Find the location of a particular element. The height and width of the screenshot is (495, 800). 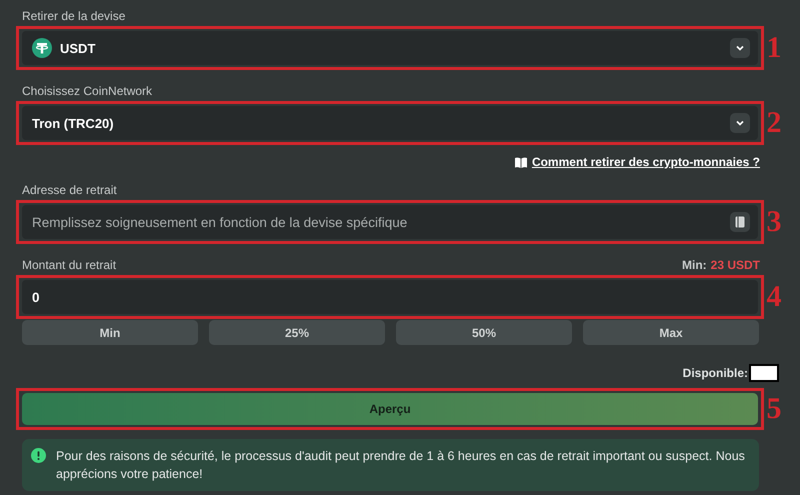

min-label: Min: is located at coordinates (694, 265).